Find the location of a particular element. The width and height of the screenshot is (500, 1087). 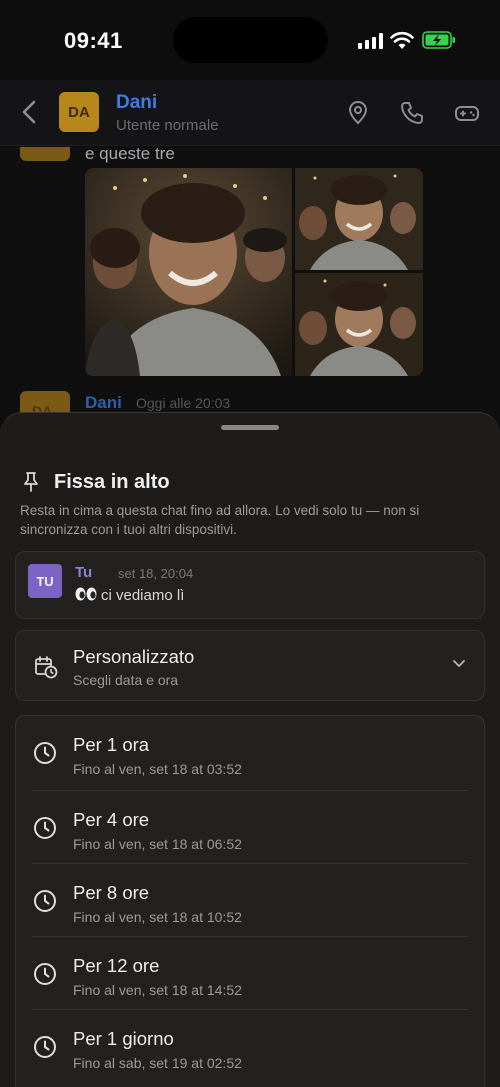

duration-option-subtitle: Fino al ven, set 18 at 10:52 is located at coordinates (157, 917).